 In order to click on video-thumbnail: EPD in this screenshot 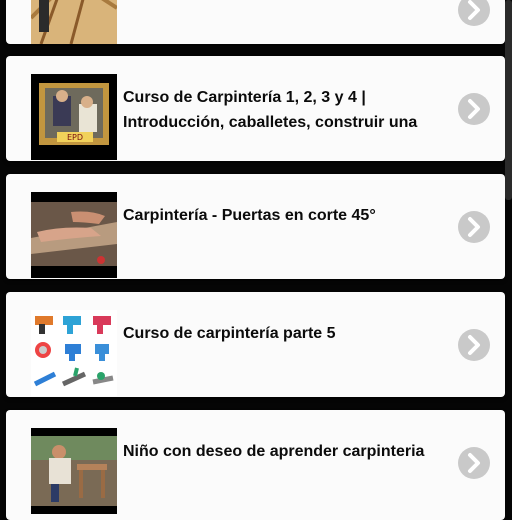, I will do `click(74, 117)`.